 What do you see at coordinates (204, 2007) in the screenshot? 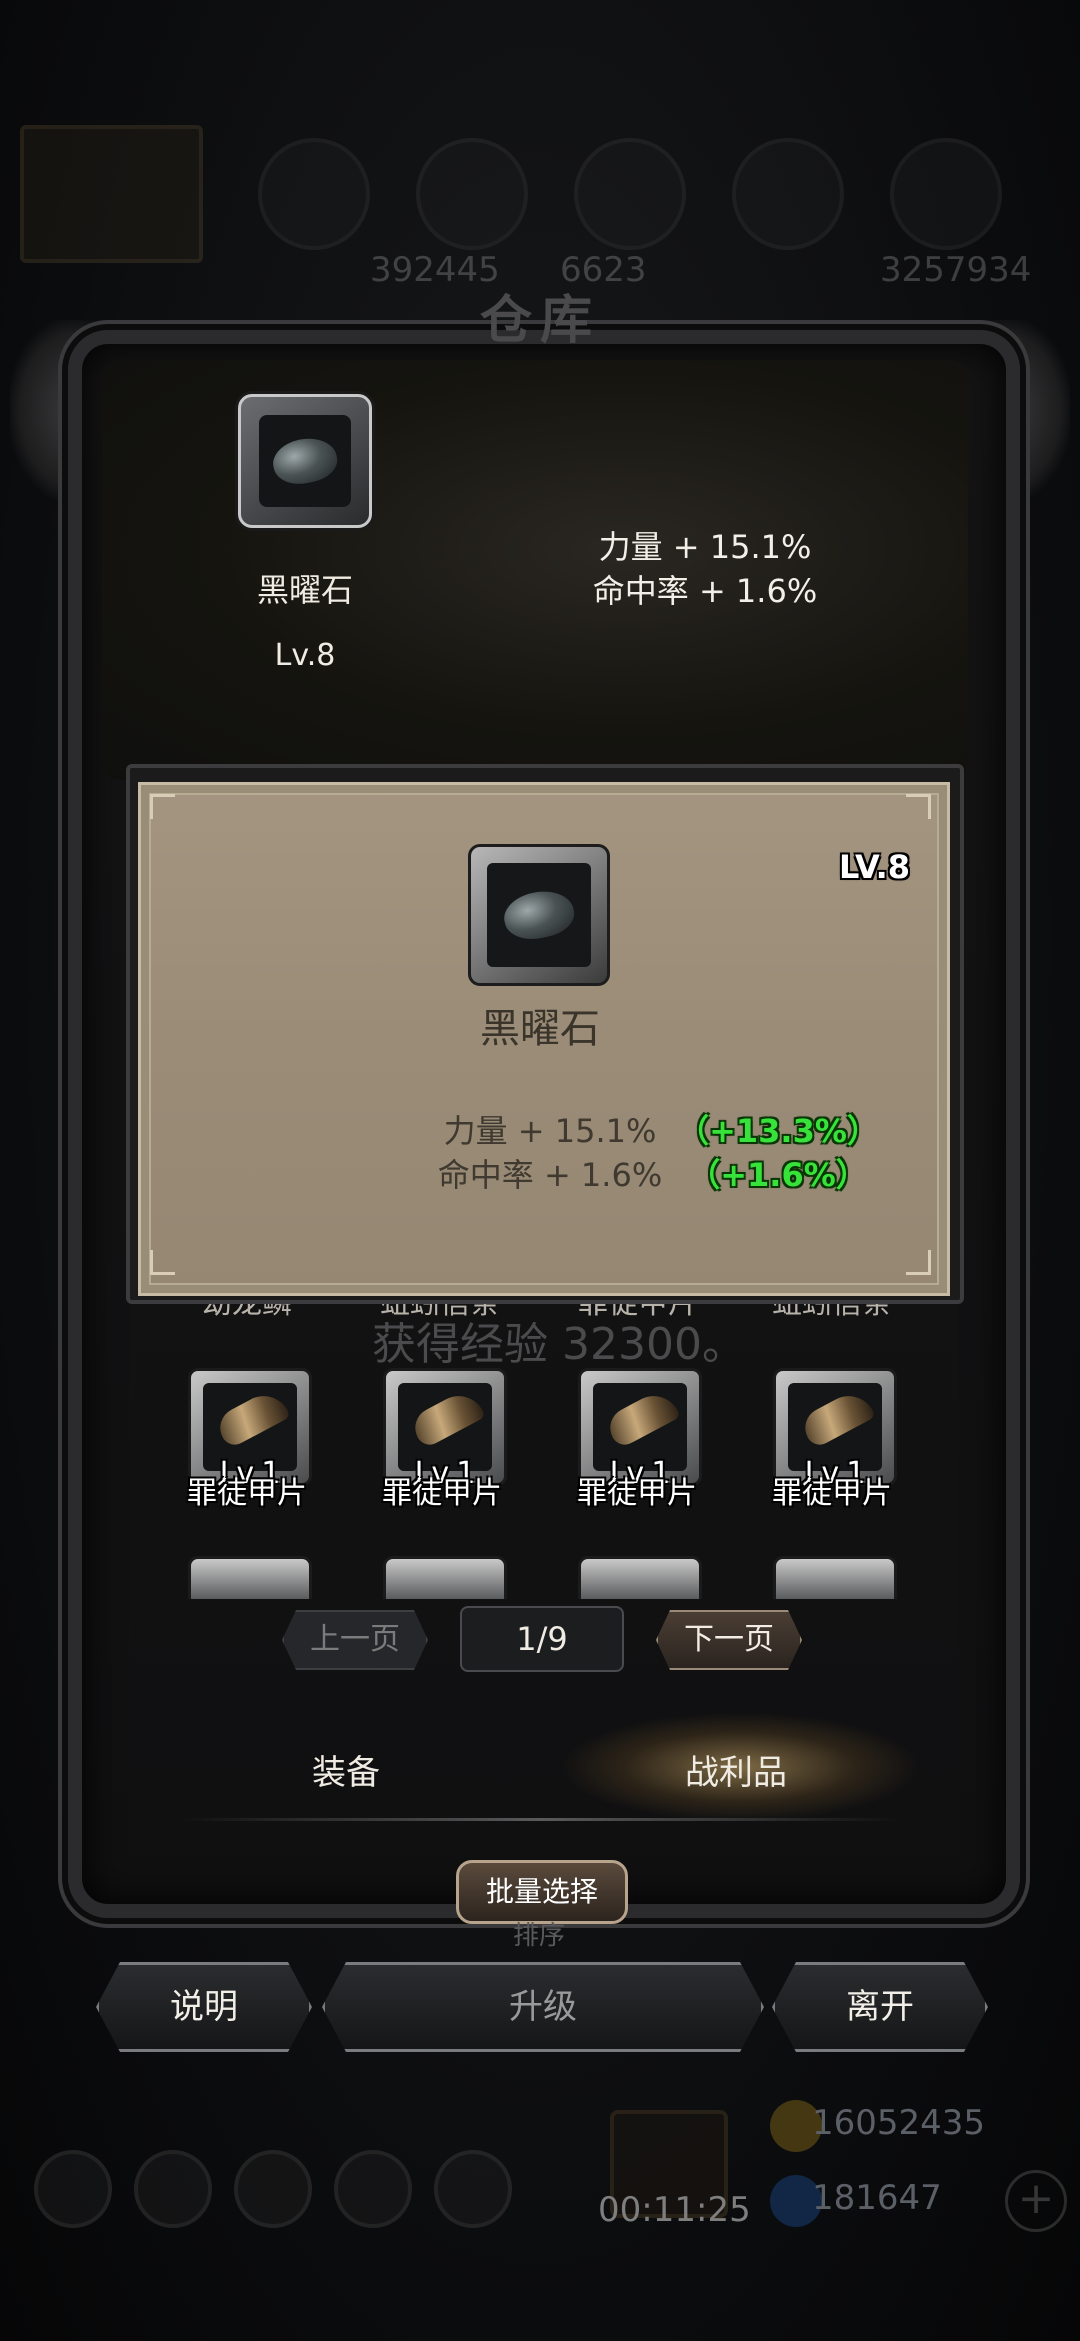
I see `explain-button: 说明` at bounding box center [204, 2007].